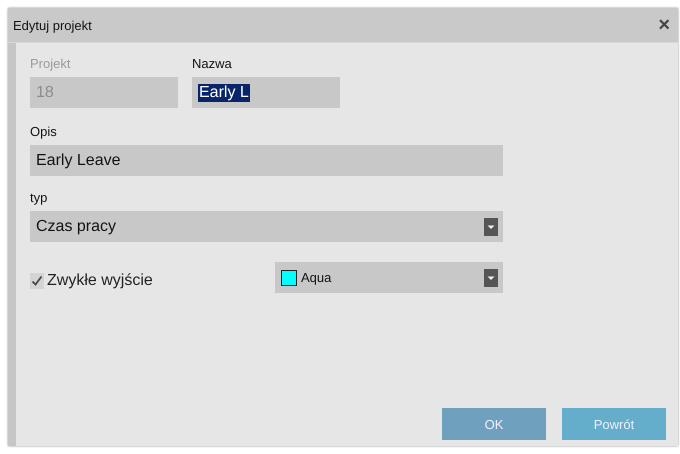 The width and height of the screenshot is (680, 454). What do you see at coordinates (389, 277) in the screenshot?
I see `color-dropdown: Aqua` at bounding box center [389, 277].